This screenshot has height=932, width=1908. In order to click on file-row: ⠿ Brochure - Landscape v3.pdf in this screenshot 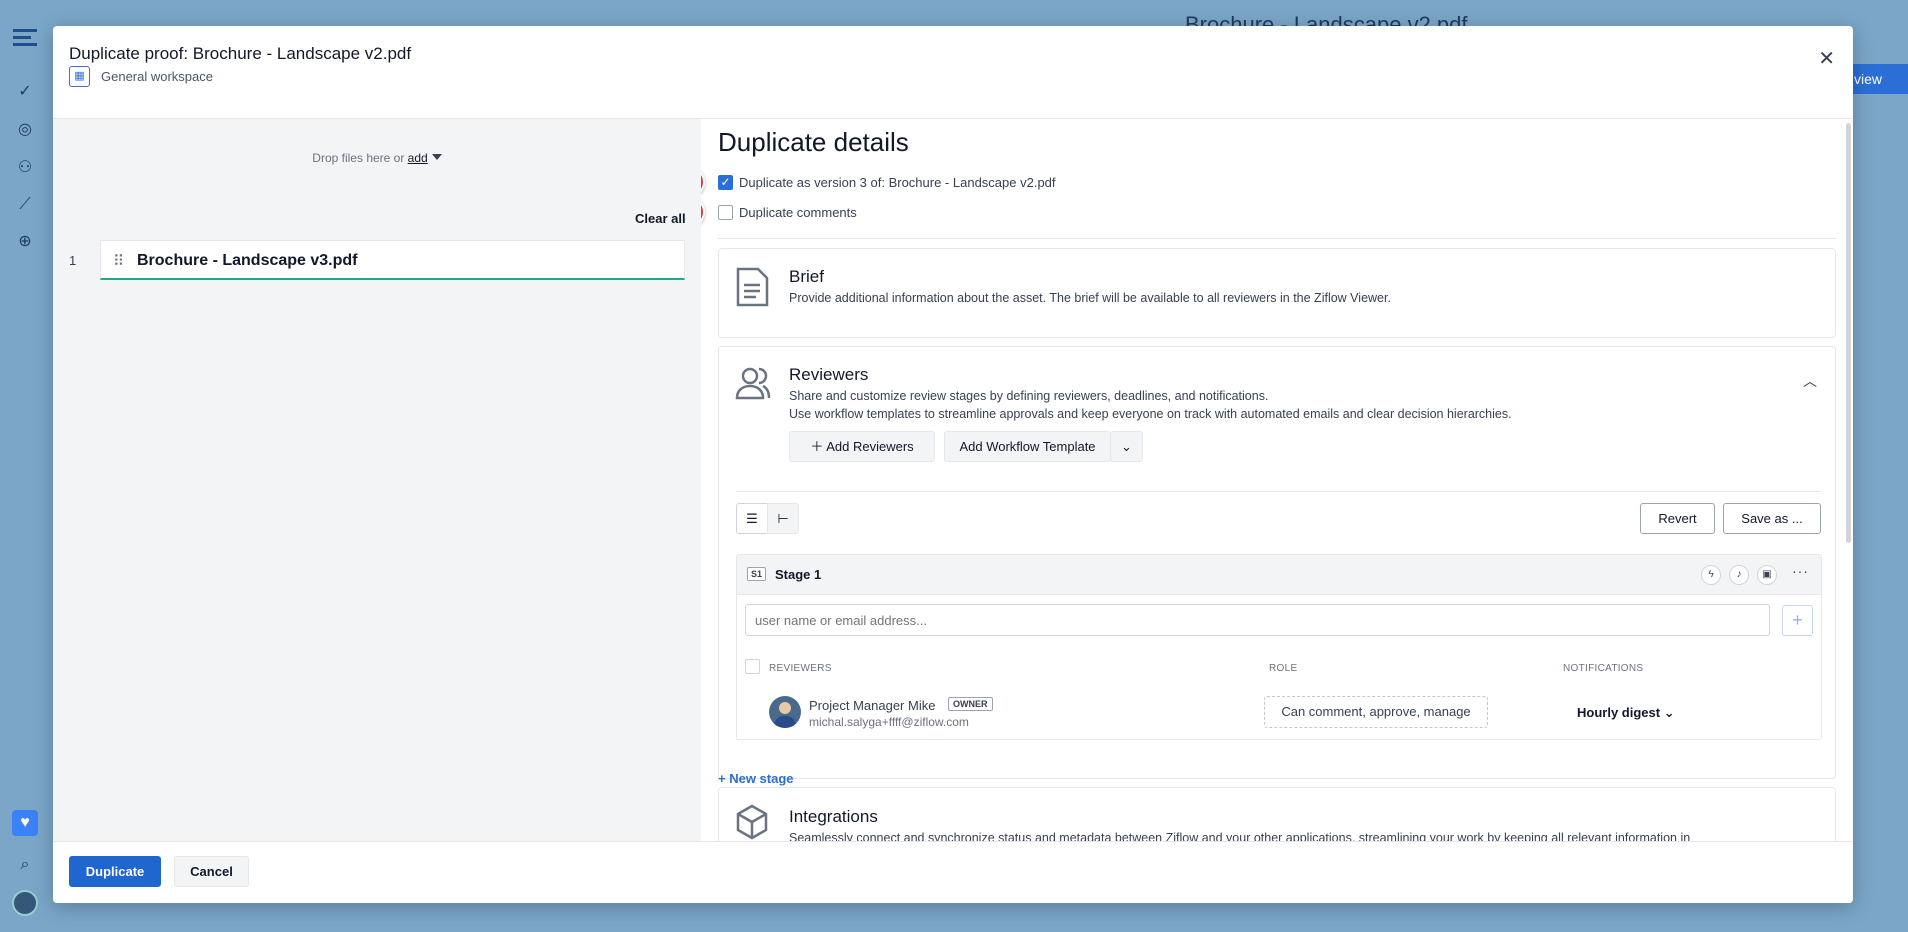, I will do `click(392, 260)`.